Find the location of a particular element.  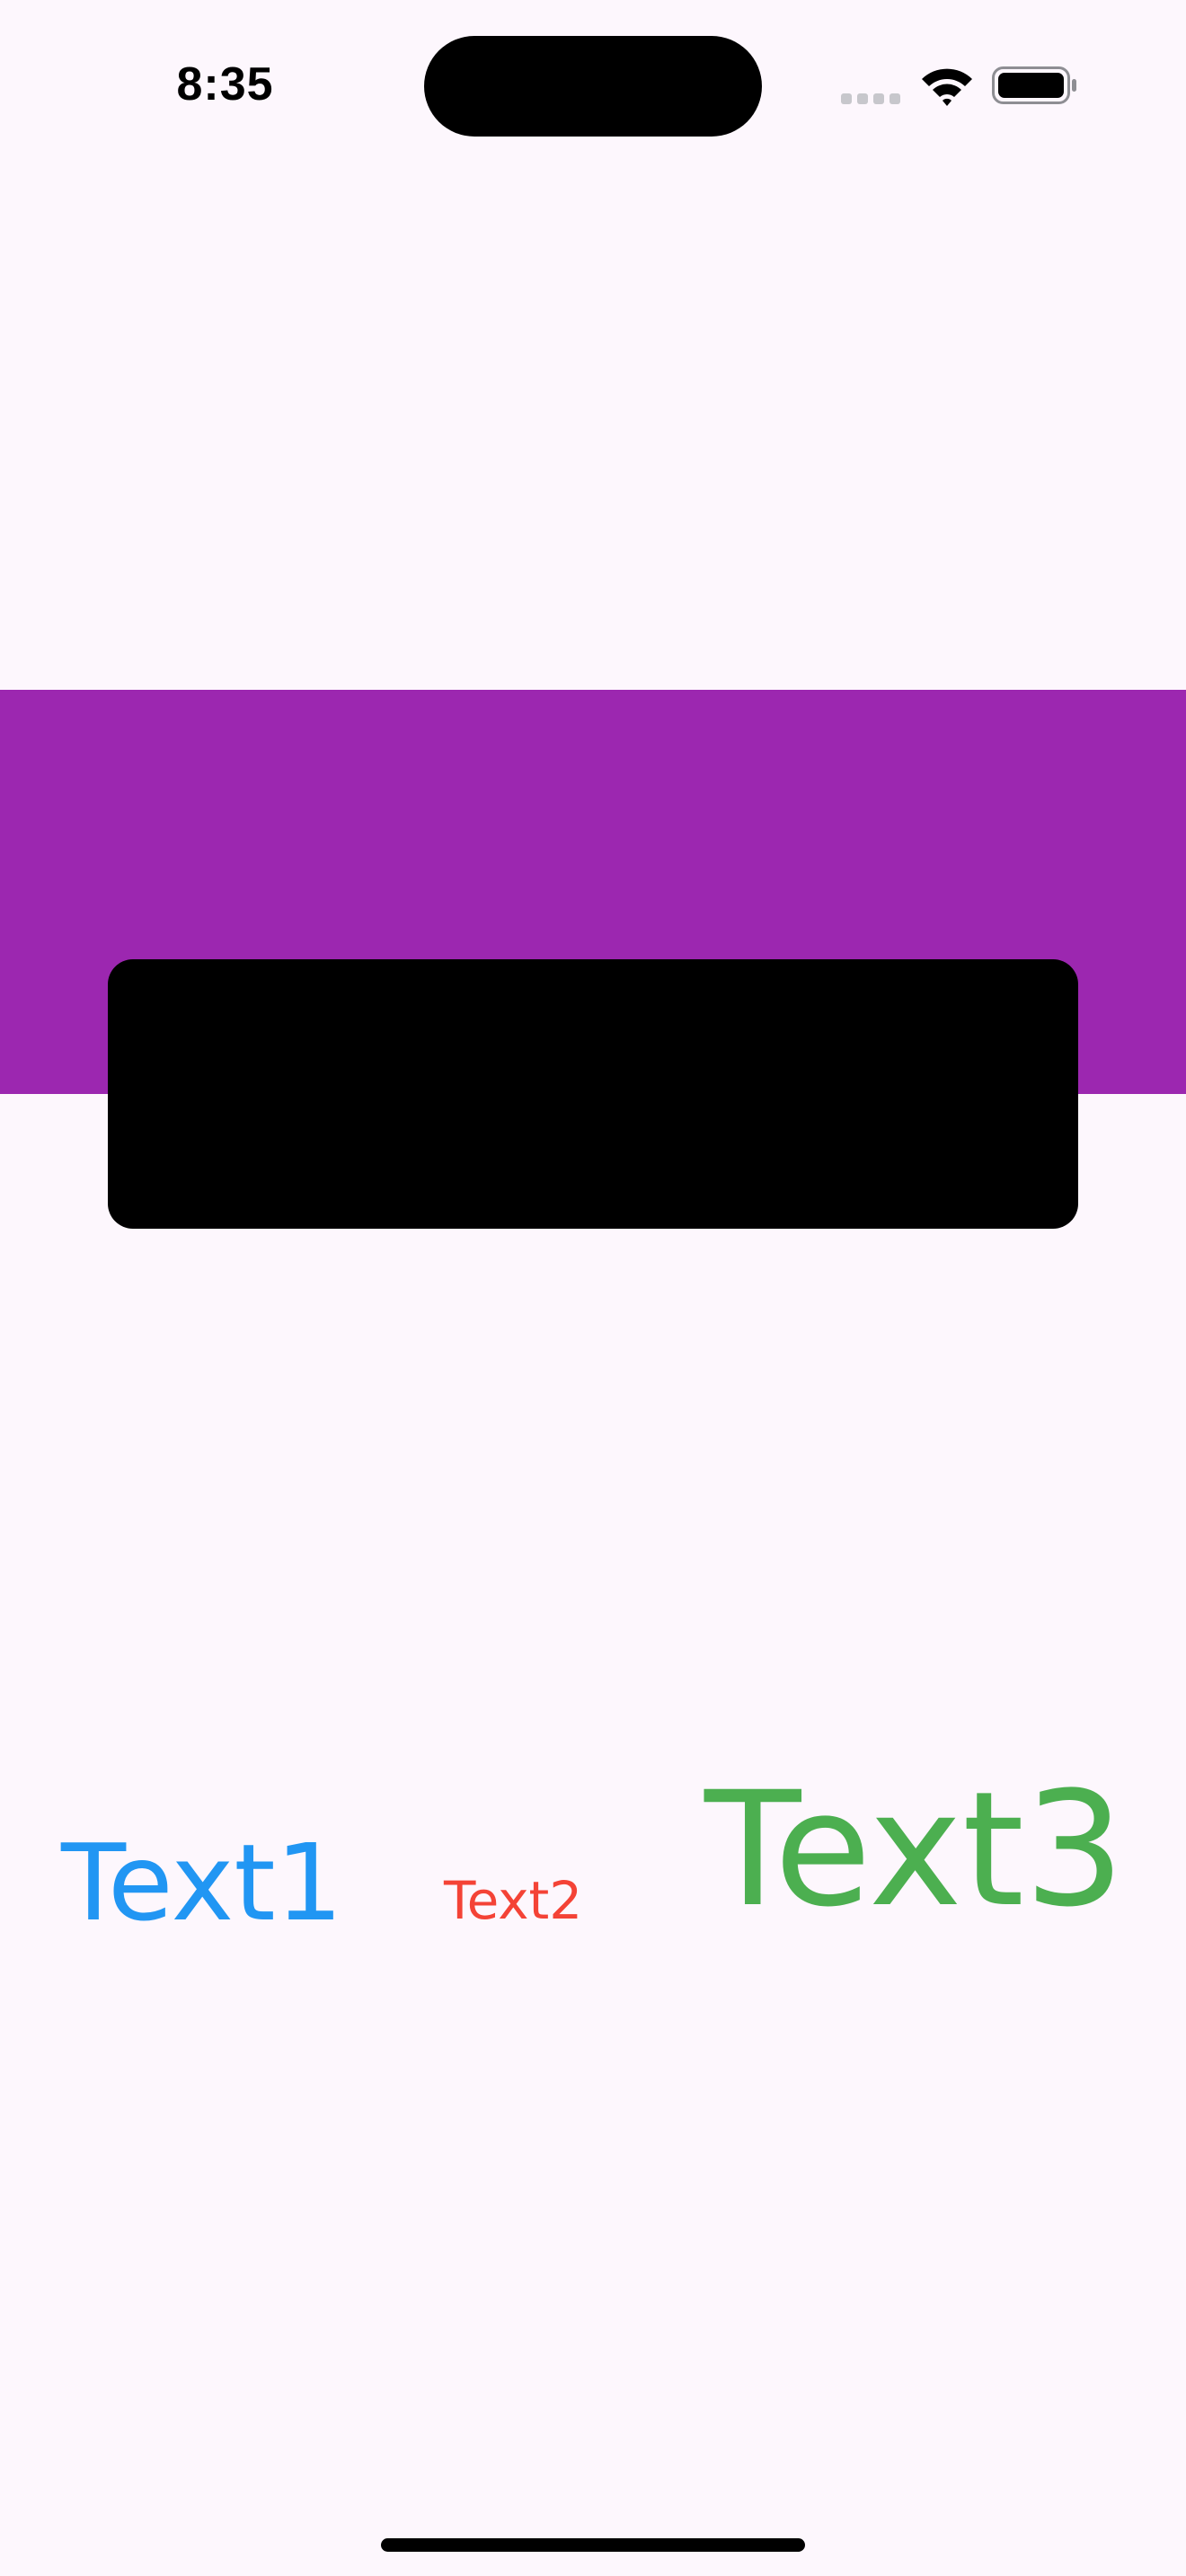

text1-label: Text1 is located at coordinates (202, 1883).